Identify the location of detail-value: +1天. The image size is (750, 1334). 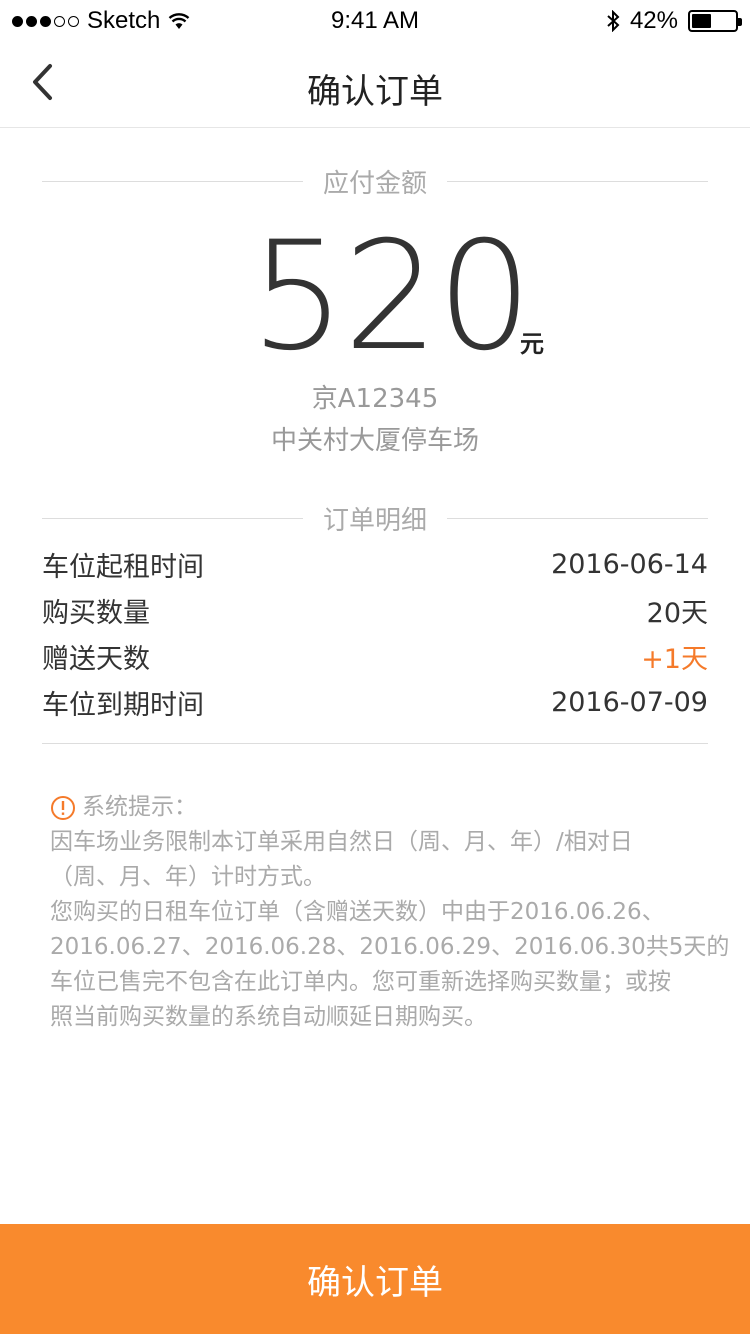
(674, 659).